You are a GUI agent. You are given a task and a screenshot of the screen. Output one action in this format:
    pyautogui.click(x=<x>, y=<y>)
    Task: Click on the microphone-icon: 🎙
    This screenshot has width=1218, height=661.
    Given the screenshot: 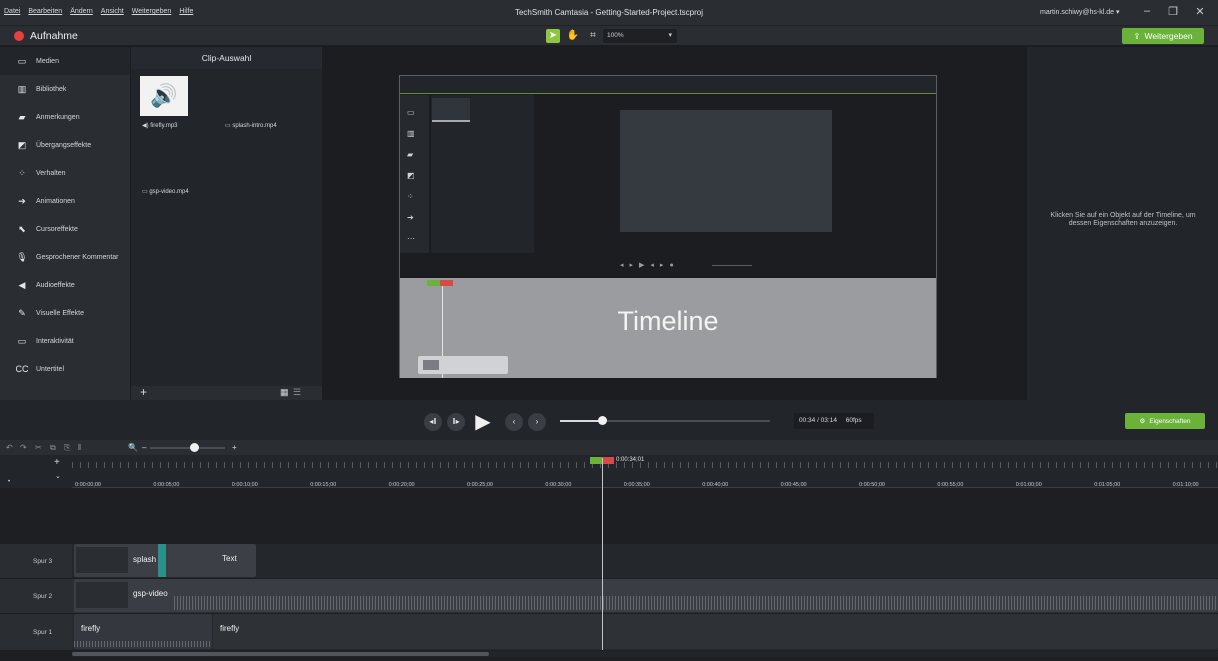 What is the action you would take?
    pyautogui.click(x=22, y=256)
    